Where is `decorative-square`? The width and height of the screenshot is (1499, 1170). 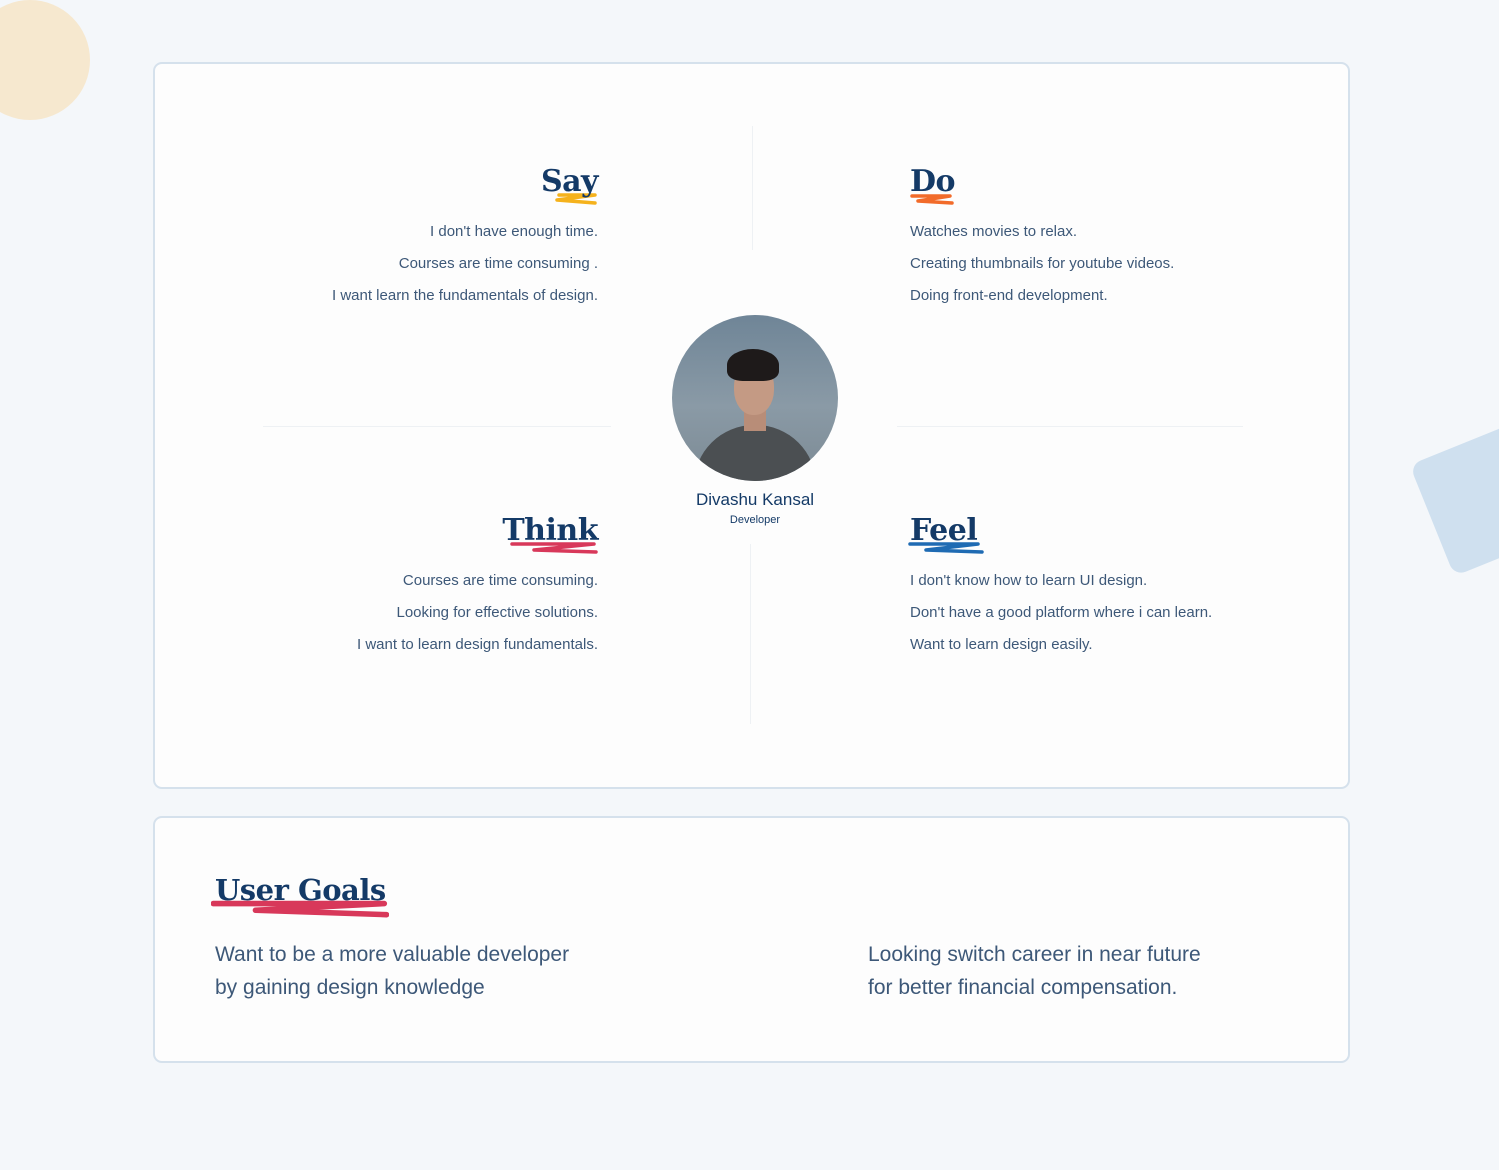
decorative-square is located at coordinates (1454, 500).